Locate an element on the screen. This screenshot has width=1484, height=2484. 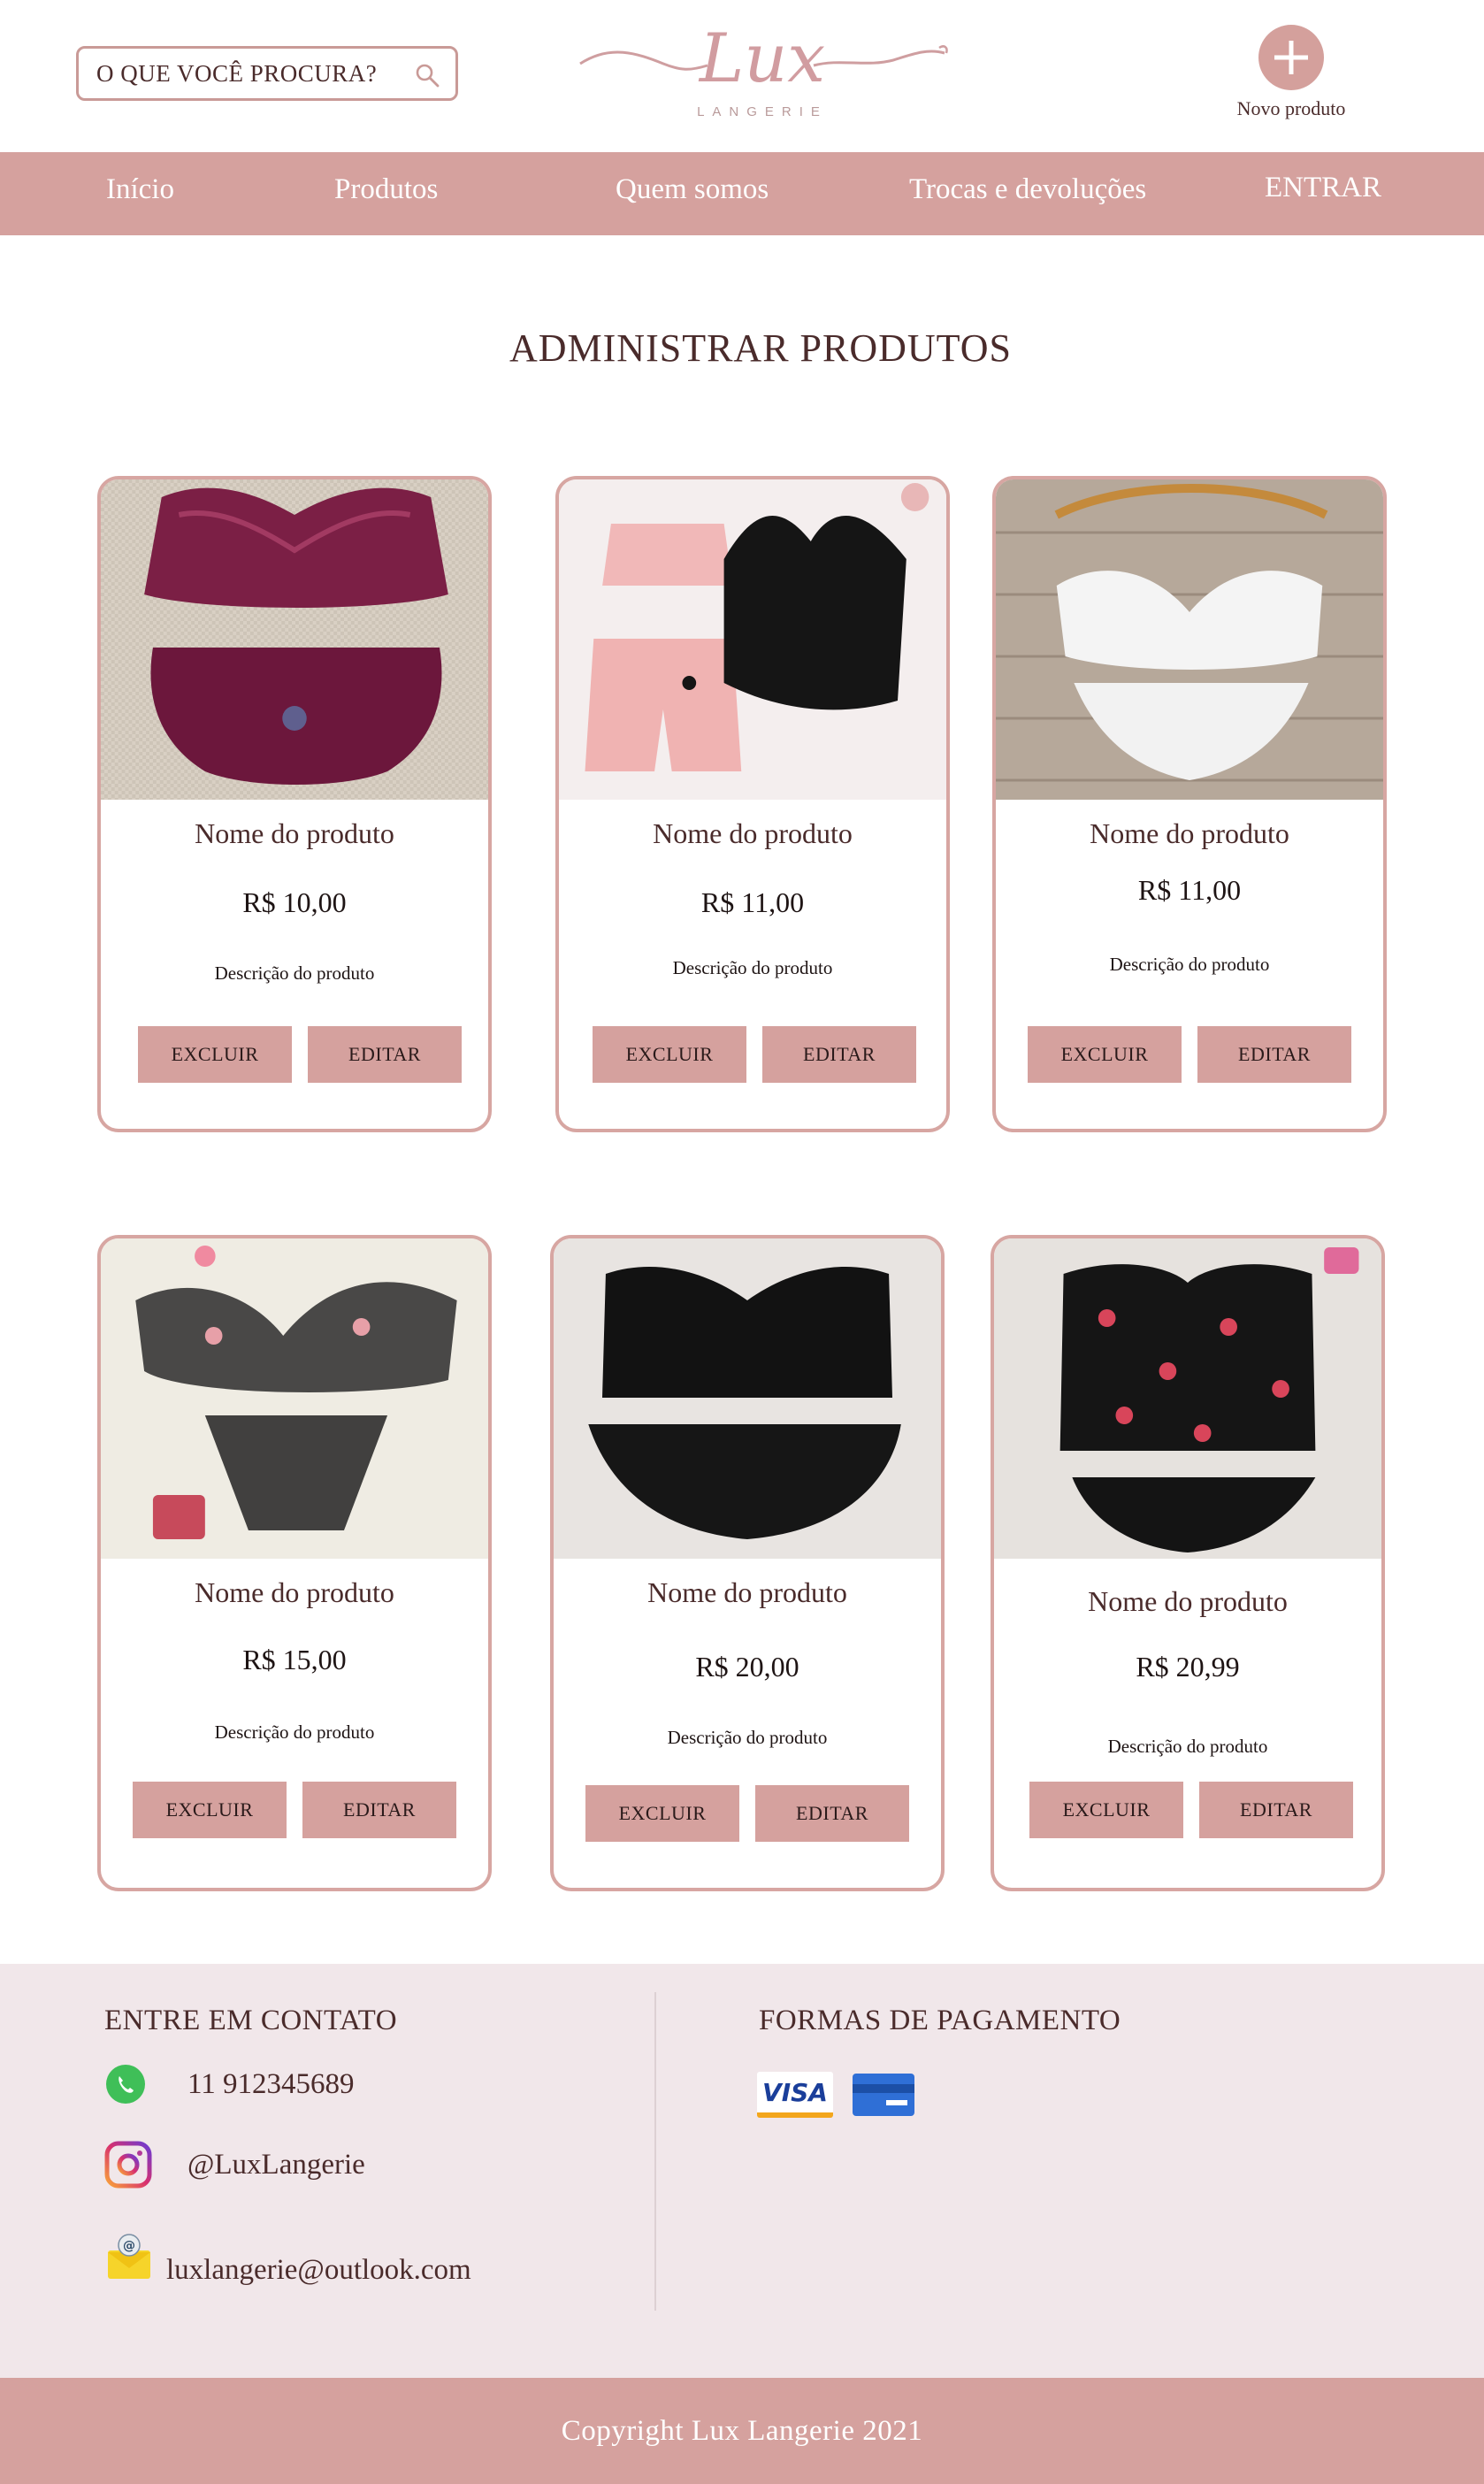
product-price: R$ 10,00 is located at coordinates (294, 902).